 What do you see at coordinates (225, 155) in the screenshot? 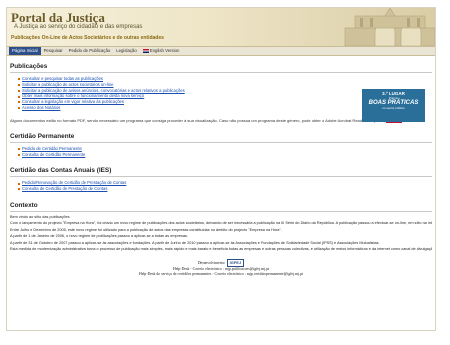
I see `link-consult-certificate: Consulta de Certidão Permanente` at bounding box center [225, 155].